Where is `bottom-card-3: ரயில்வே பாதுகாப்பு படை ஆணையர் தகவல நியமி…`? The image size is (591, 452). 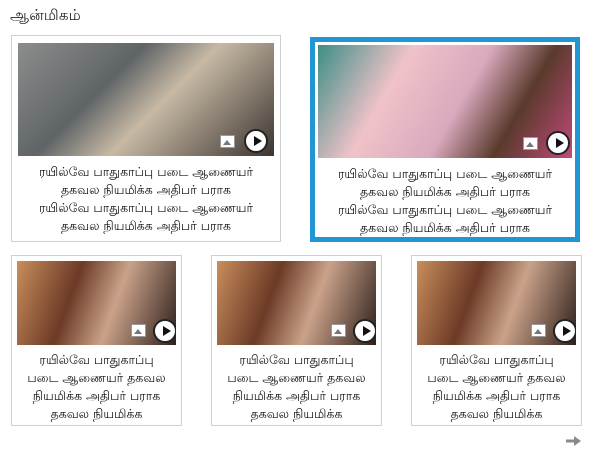 bottom-card-3: ரயில்வே பாதுகாப்பு படை ஆணையர் தகவல நியமி… is located at coordinates (496, 340).